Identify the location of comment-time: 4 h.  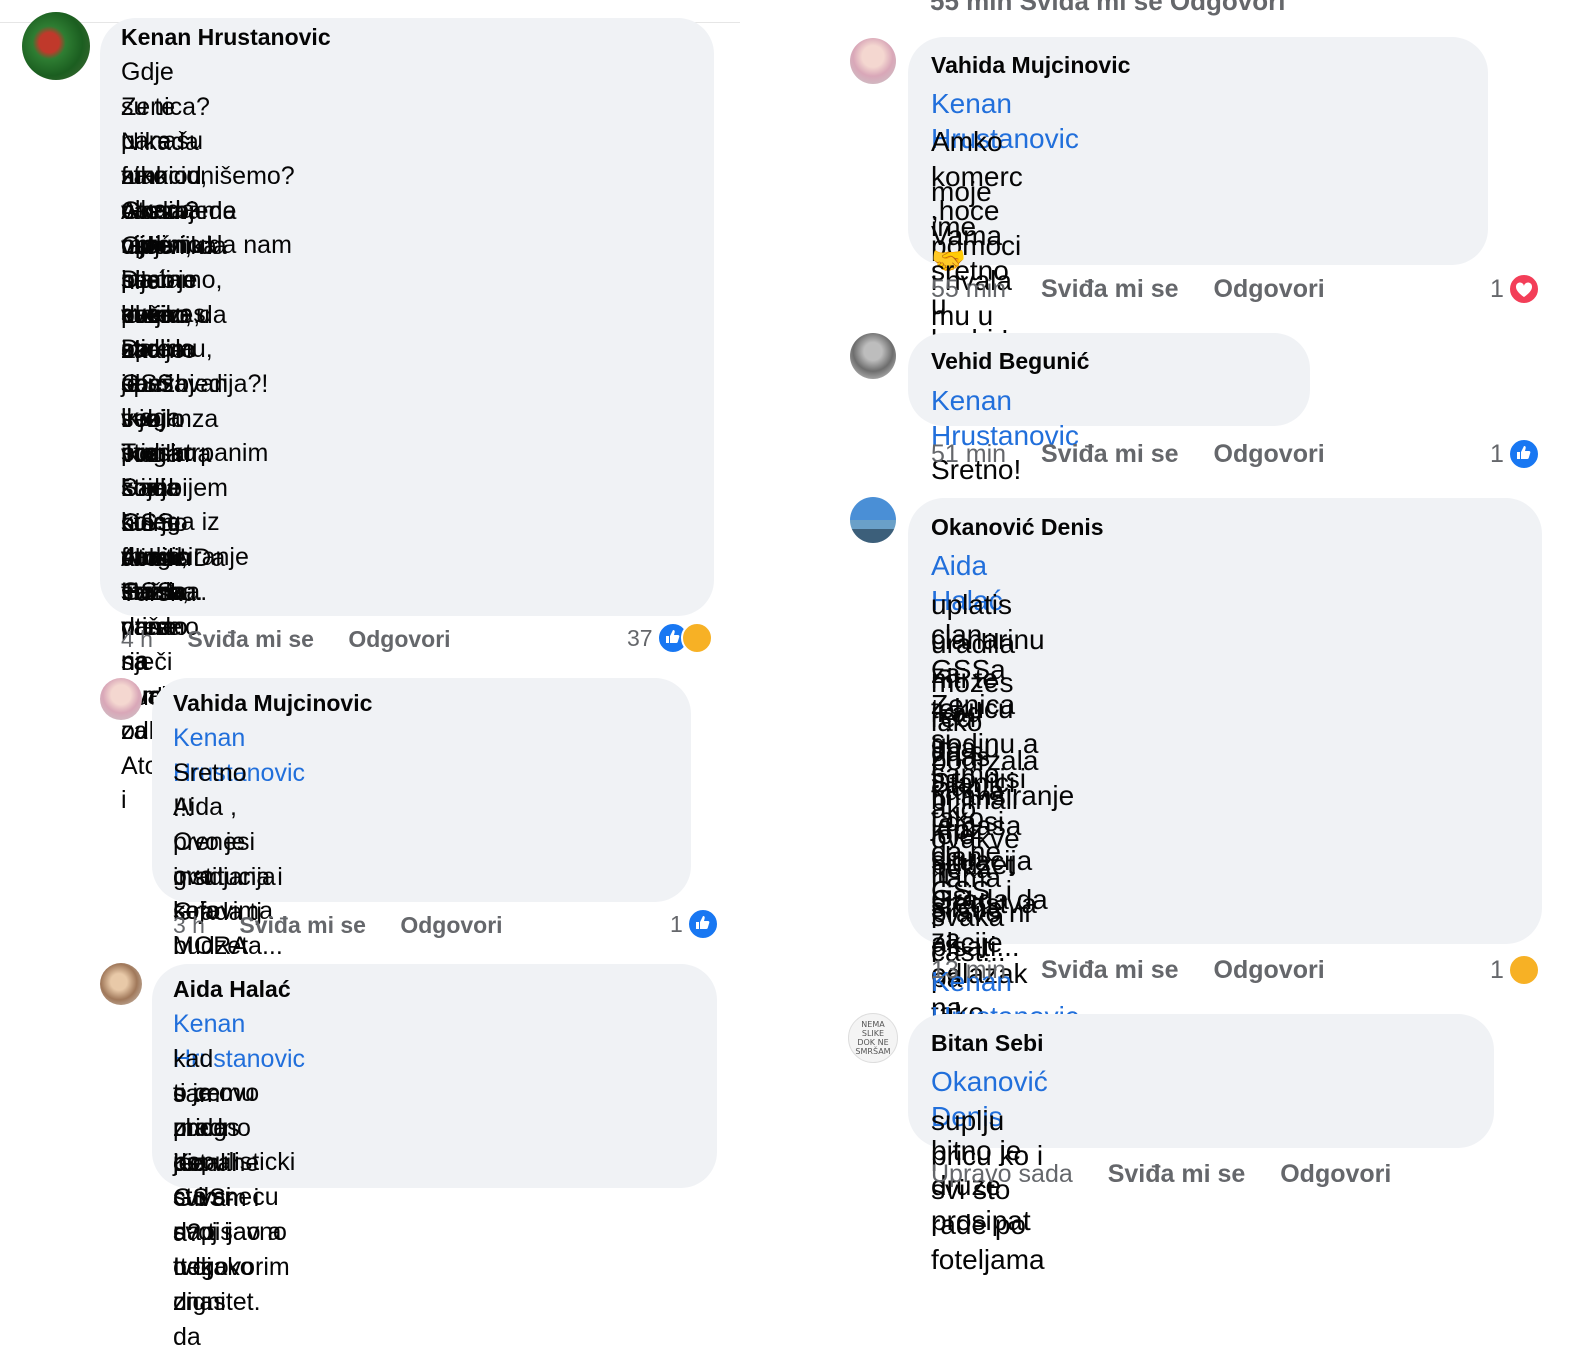
(137, 639).